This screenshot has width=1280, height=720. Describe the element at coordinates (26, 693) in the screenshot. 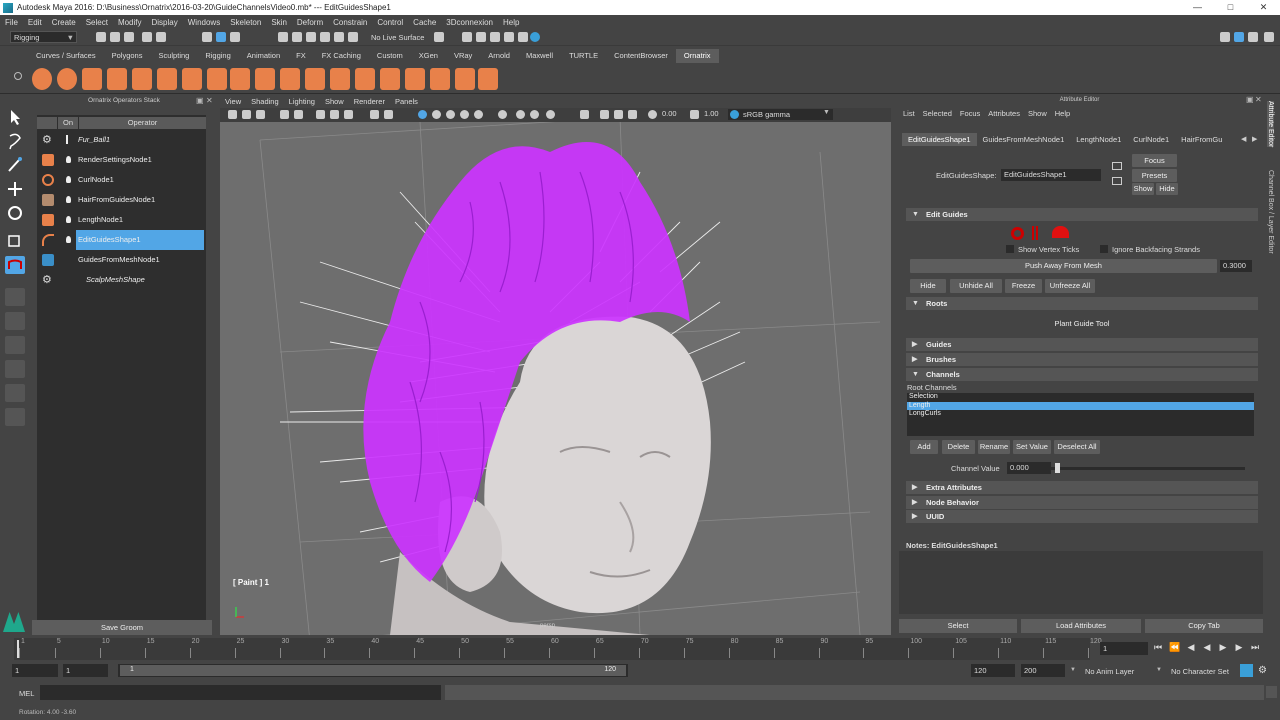

I see `script-language-label: MEL` at that location.